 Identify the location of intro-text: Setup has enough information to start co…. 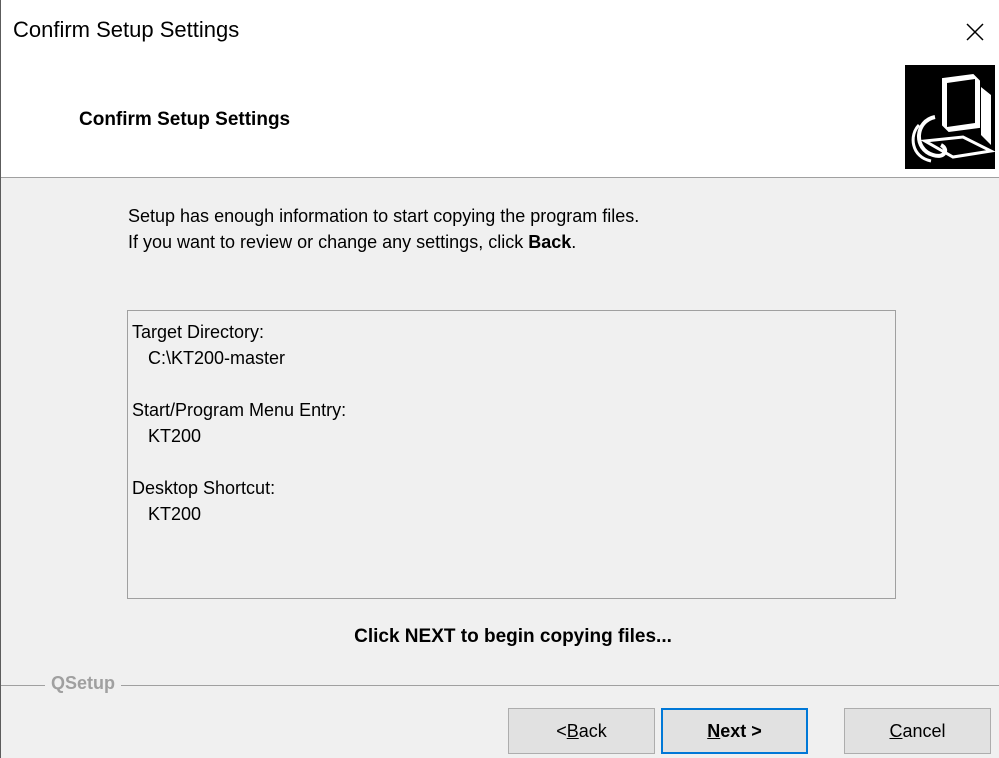
(383, 229).